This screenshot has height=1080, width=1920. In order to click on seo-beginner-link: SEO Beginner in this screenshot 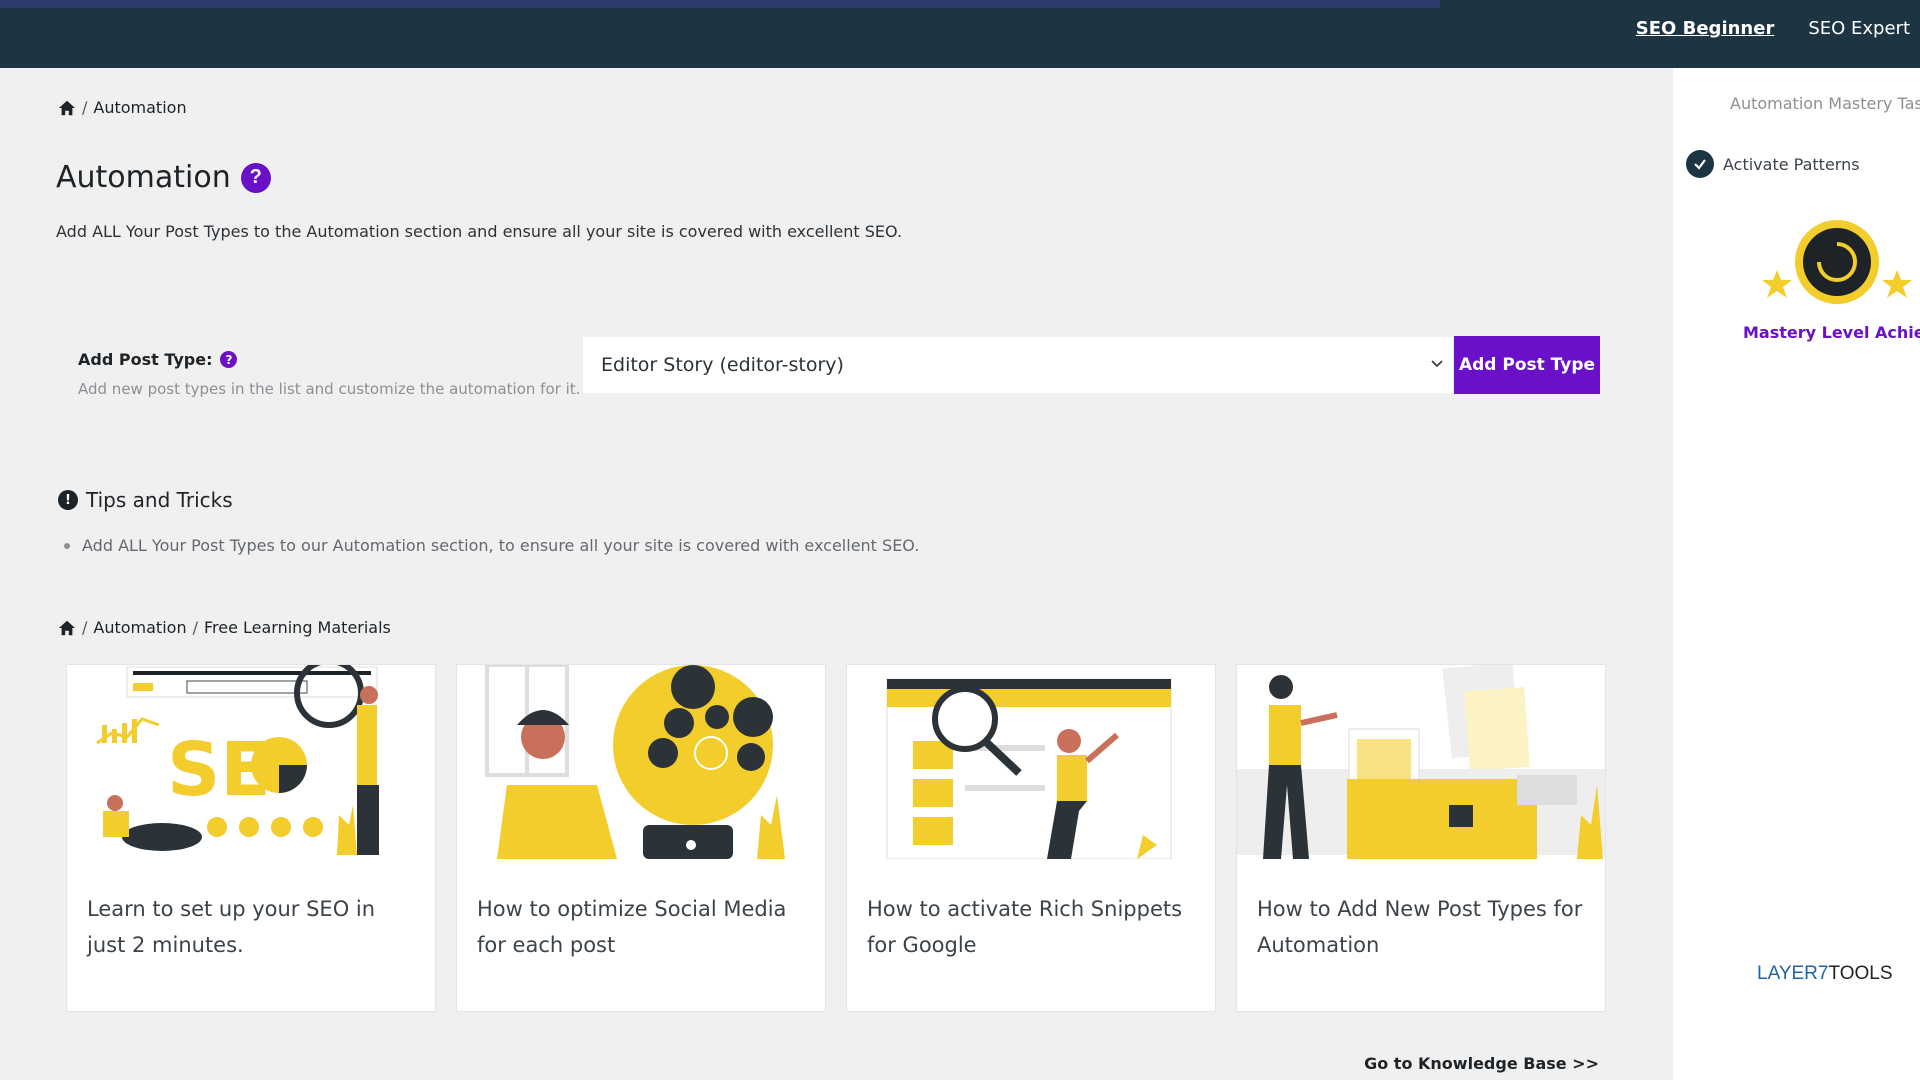, I will do `click(1705, 28)`.